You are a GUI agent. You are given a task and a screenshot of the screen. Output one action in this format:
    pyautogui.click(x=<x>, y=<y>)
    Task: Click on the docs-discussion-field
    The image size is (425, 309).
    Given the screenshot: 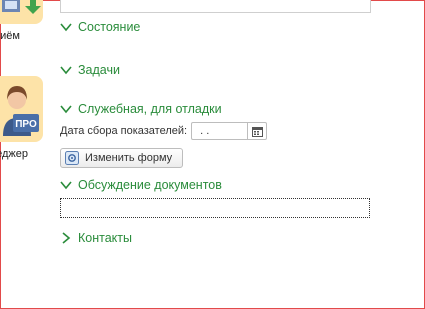 What is the action you would take?
    pyautogui.click(x=215, y=208)
    